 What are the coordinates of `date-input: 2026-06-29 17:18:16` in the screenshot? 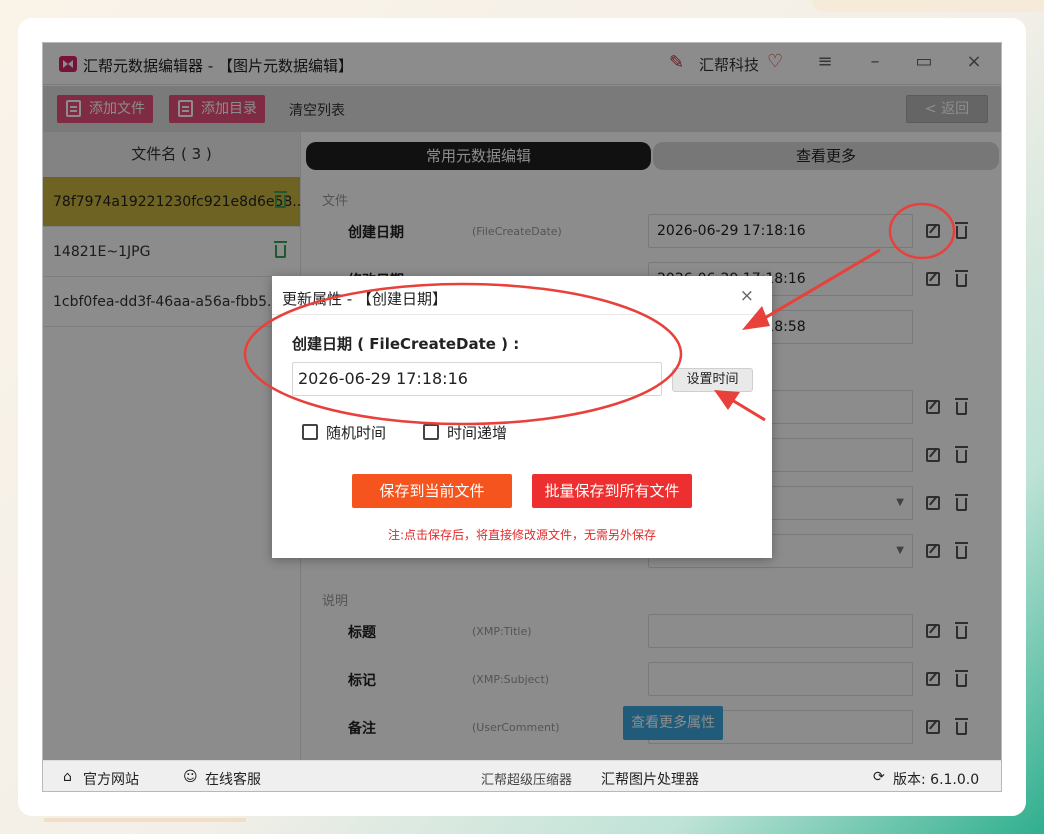 It's located at (477, 379).